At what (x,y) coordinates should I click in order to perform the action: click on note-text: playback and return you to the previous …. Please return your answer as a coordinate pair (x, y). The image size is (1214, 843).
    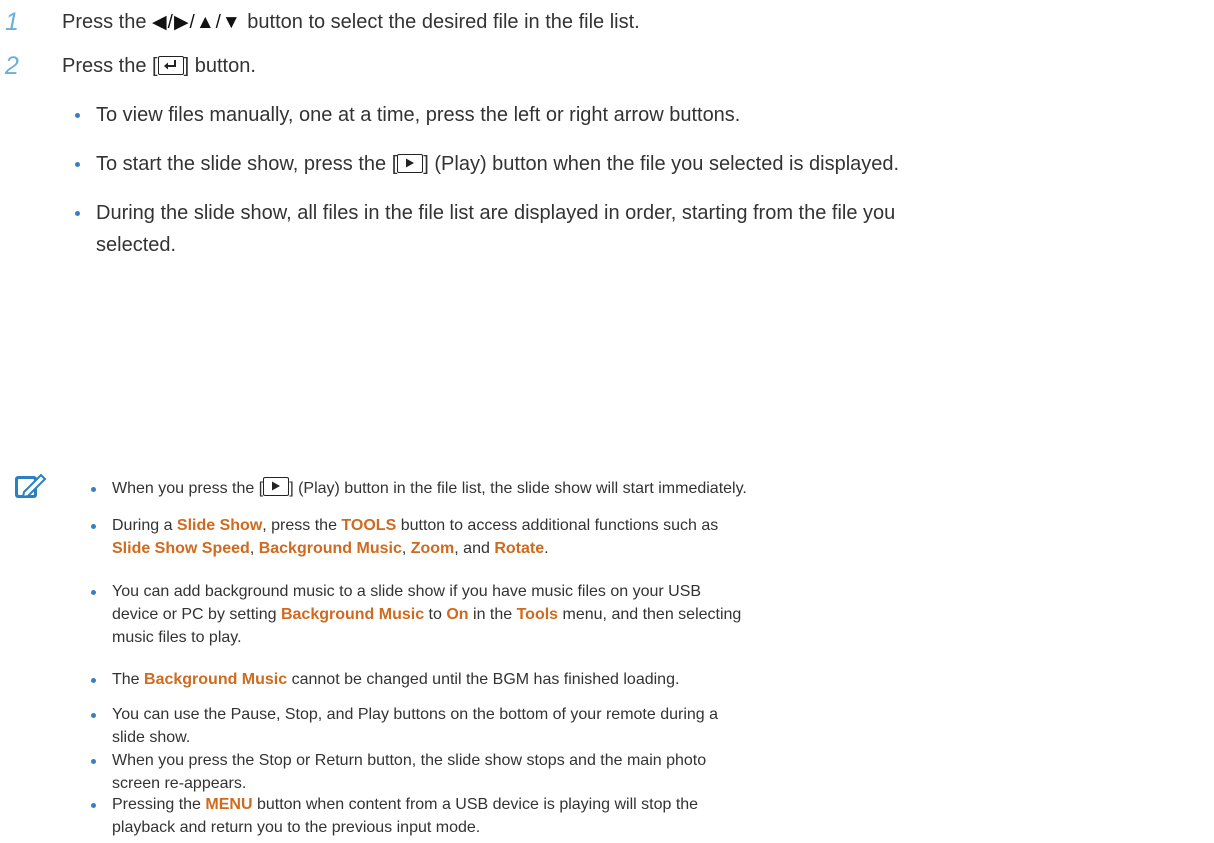
    Looking at the image, I should click on (296, 827).